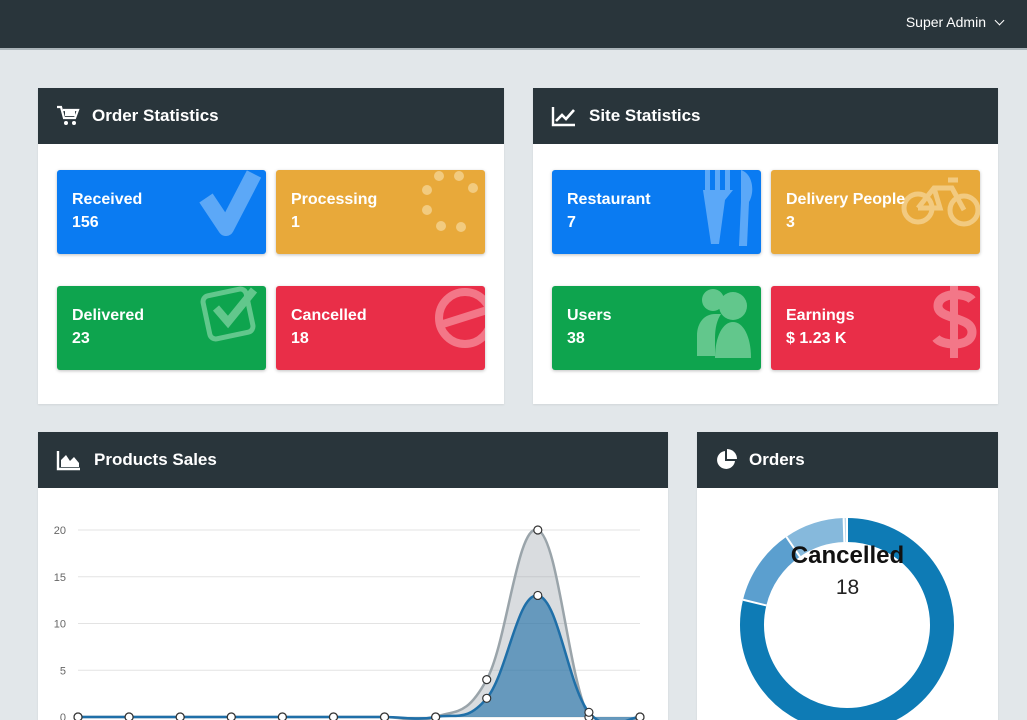  I want to click on top-navbar: Super Admin, so click(513, 25).